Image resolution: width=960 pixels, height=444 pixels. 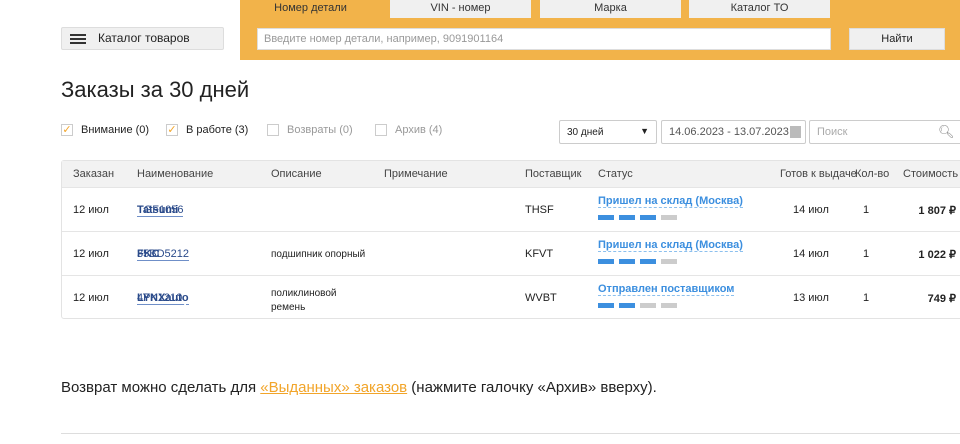 What do you see at coordinates (408, 130) in the screenshot?
I see `filter-archive: Архив (4)` at bounding box center [408, 130].